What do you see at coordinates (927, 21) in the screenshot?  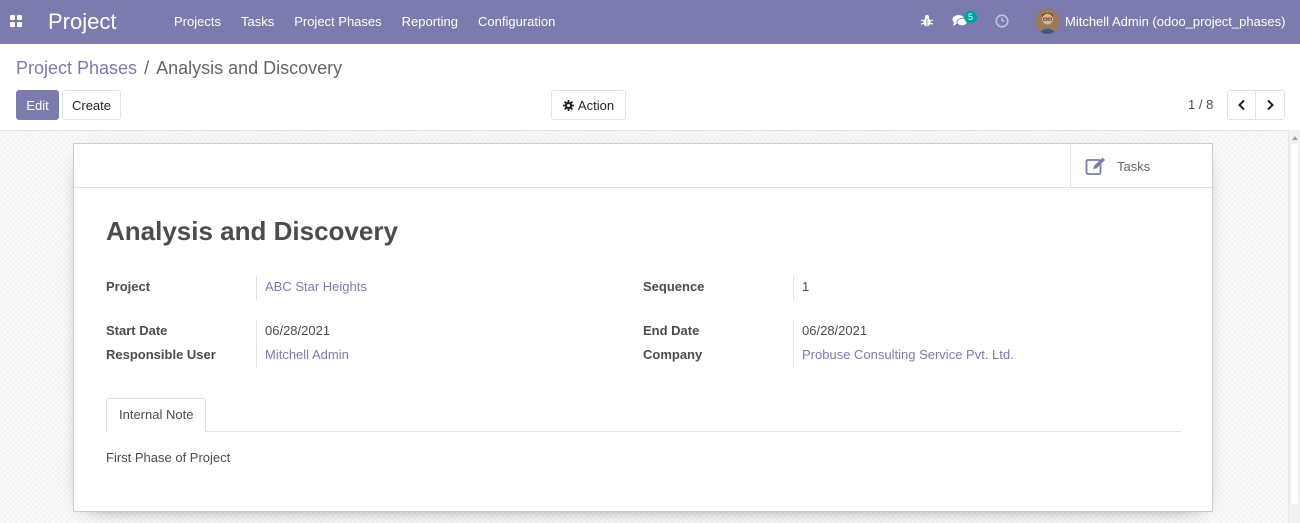 I see `bug-icon` at bounding box center [927, 21].